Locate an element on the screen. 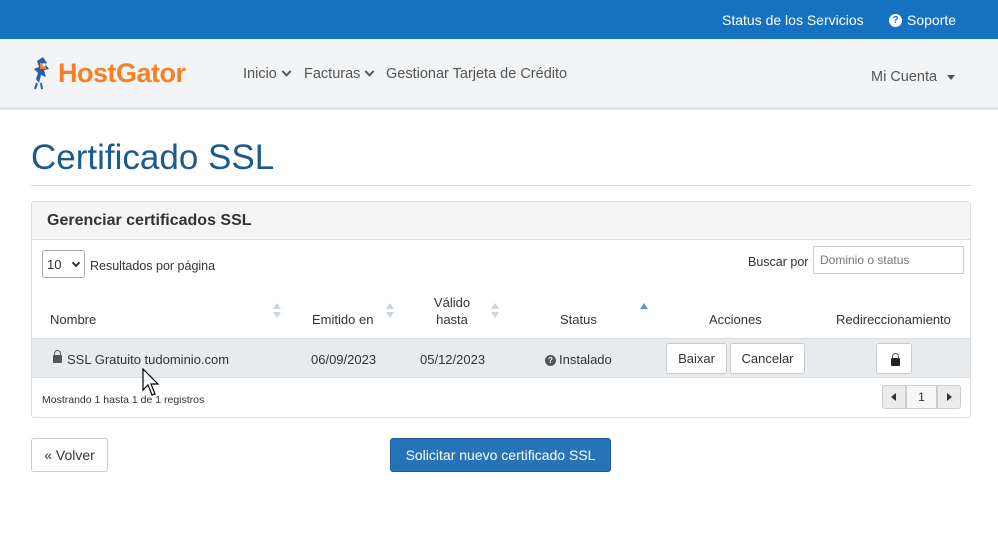 Image resolution: width=998 pixels, height=553 pixels. redirect-lock-button is located at coordinates (894, 358).